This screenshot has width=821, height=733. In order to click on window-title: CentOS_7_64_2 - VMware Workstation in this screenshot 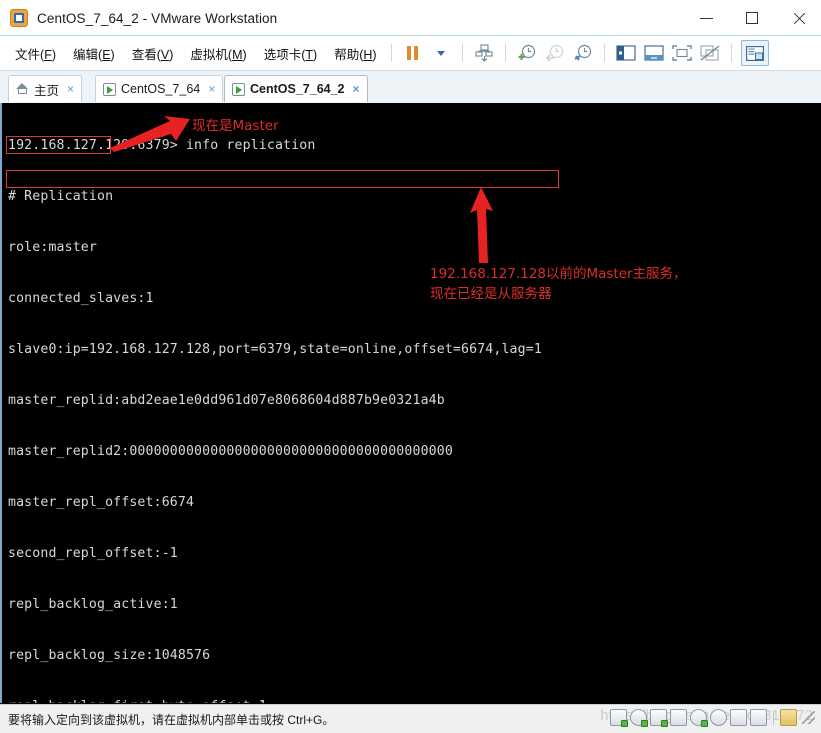, I will do `click(157, 18)`.